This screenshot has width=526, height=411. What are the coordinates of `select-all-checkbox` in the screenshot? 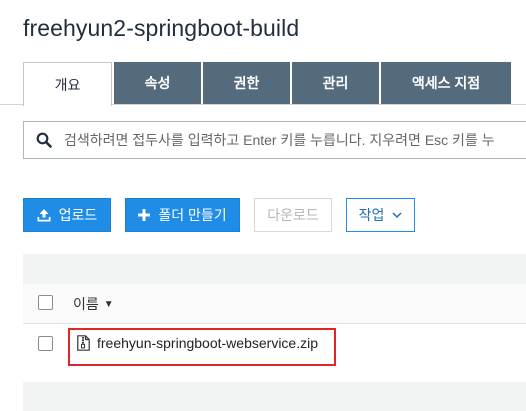 It's located at (45, 302).